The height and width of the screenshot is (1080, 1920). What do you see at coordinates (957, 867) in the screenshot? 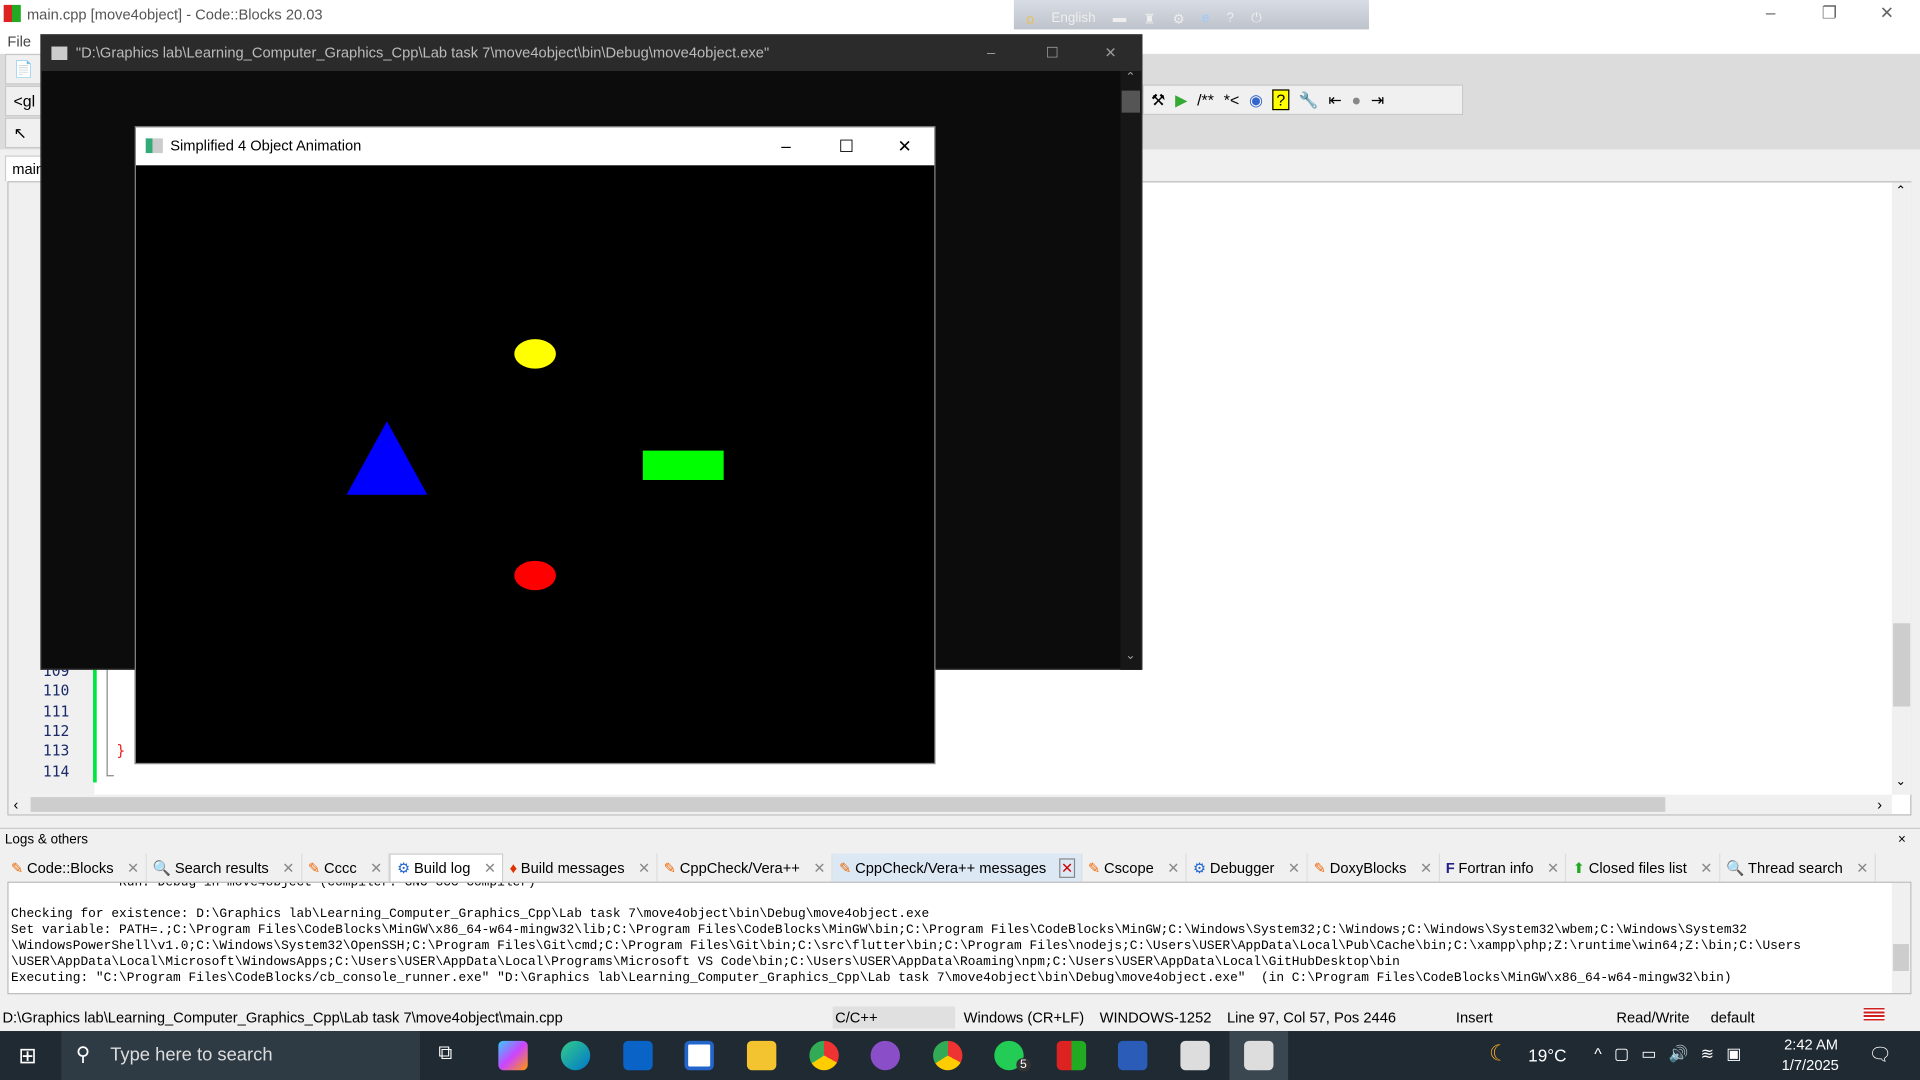
I see `tab-cppcheck-messages: ✎ CppCheck/Vera++ messages ✕` at bounding box center [957, 867].